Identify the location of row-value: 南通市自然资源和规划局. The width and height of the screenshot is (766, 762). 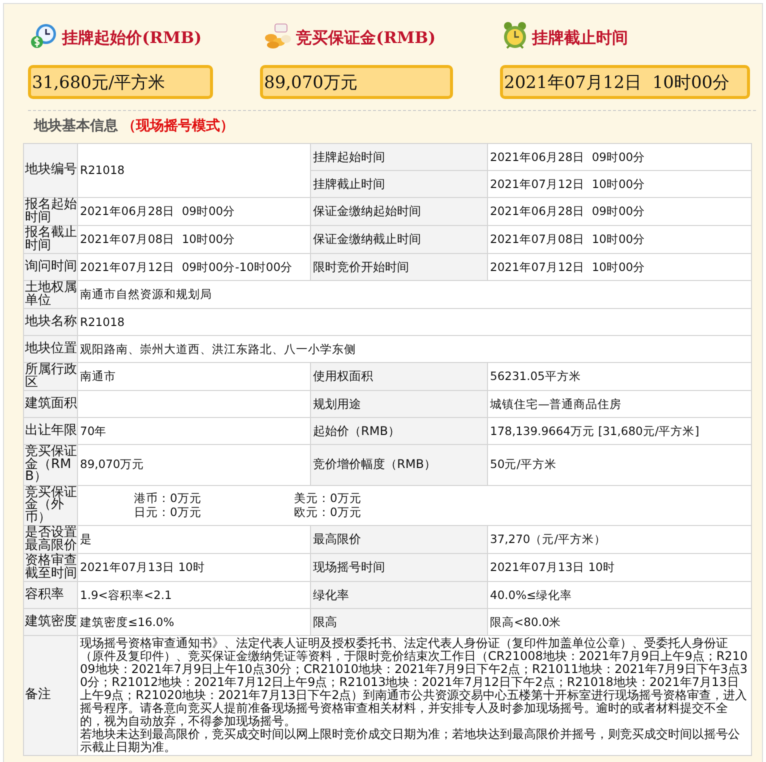
(415, 294).